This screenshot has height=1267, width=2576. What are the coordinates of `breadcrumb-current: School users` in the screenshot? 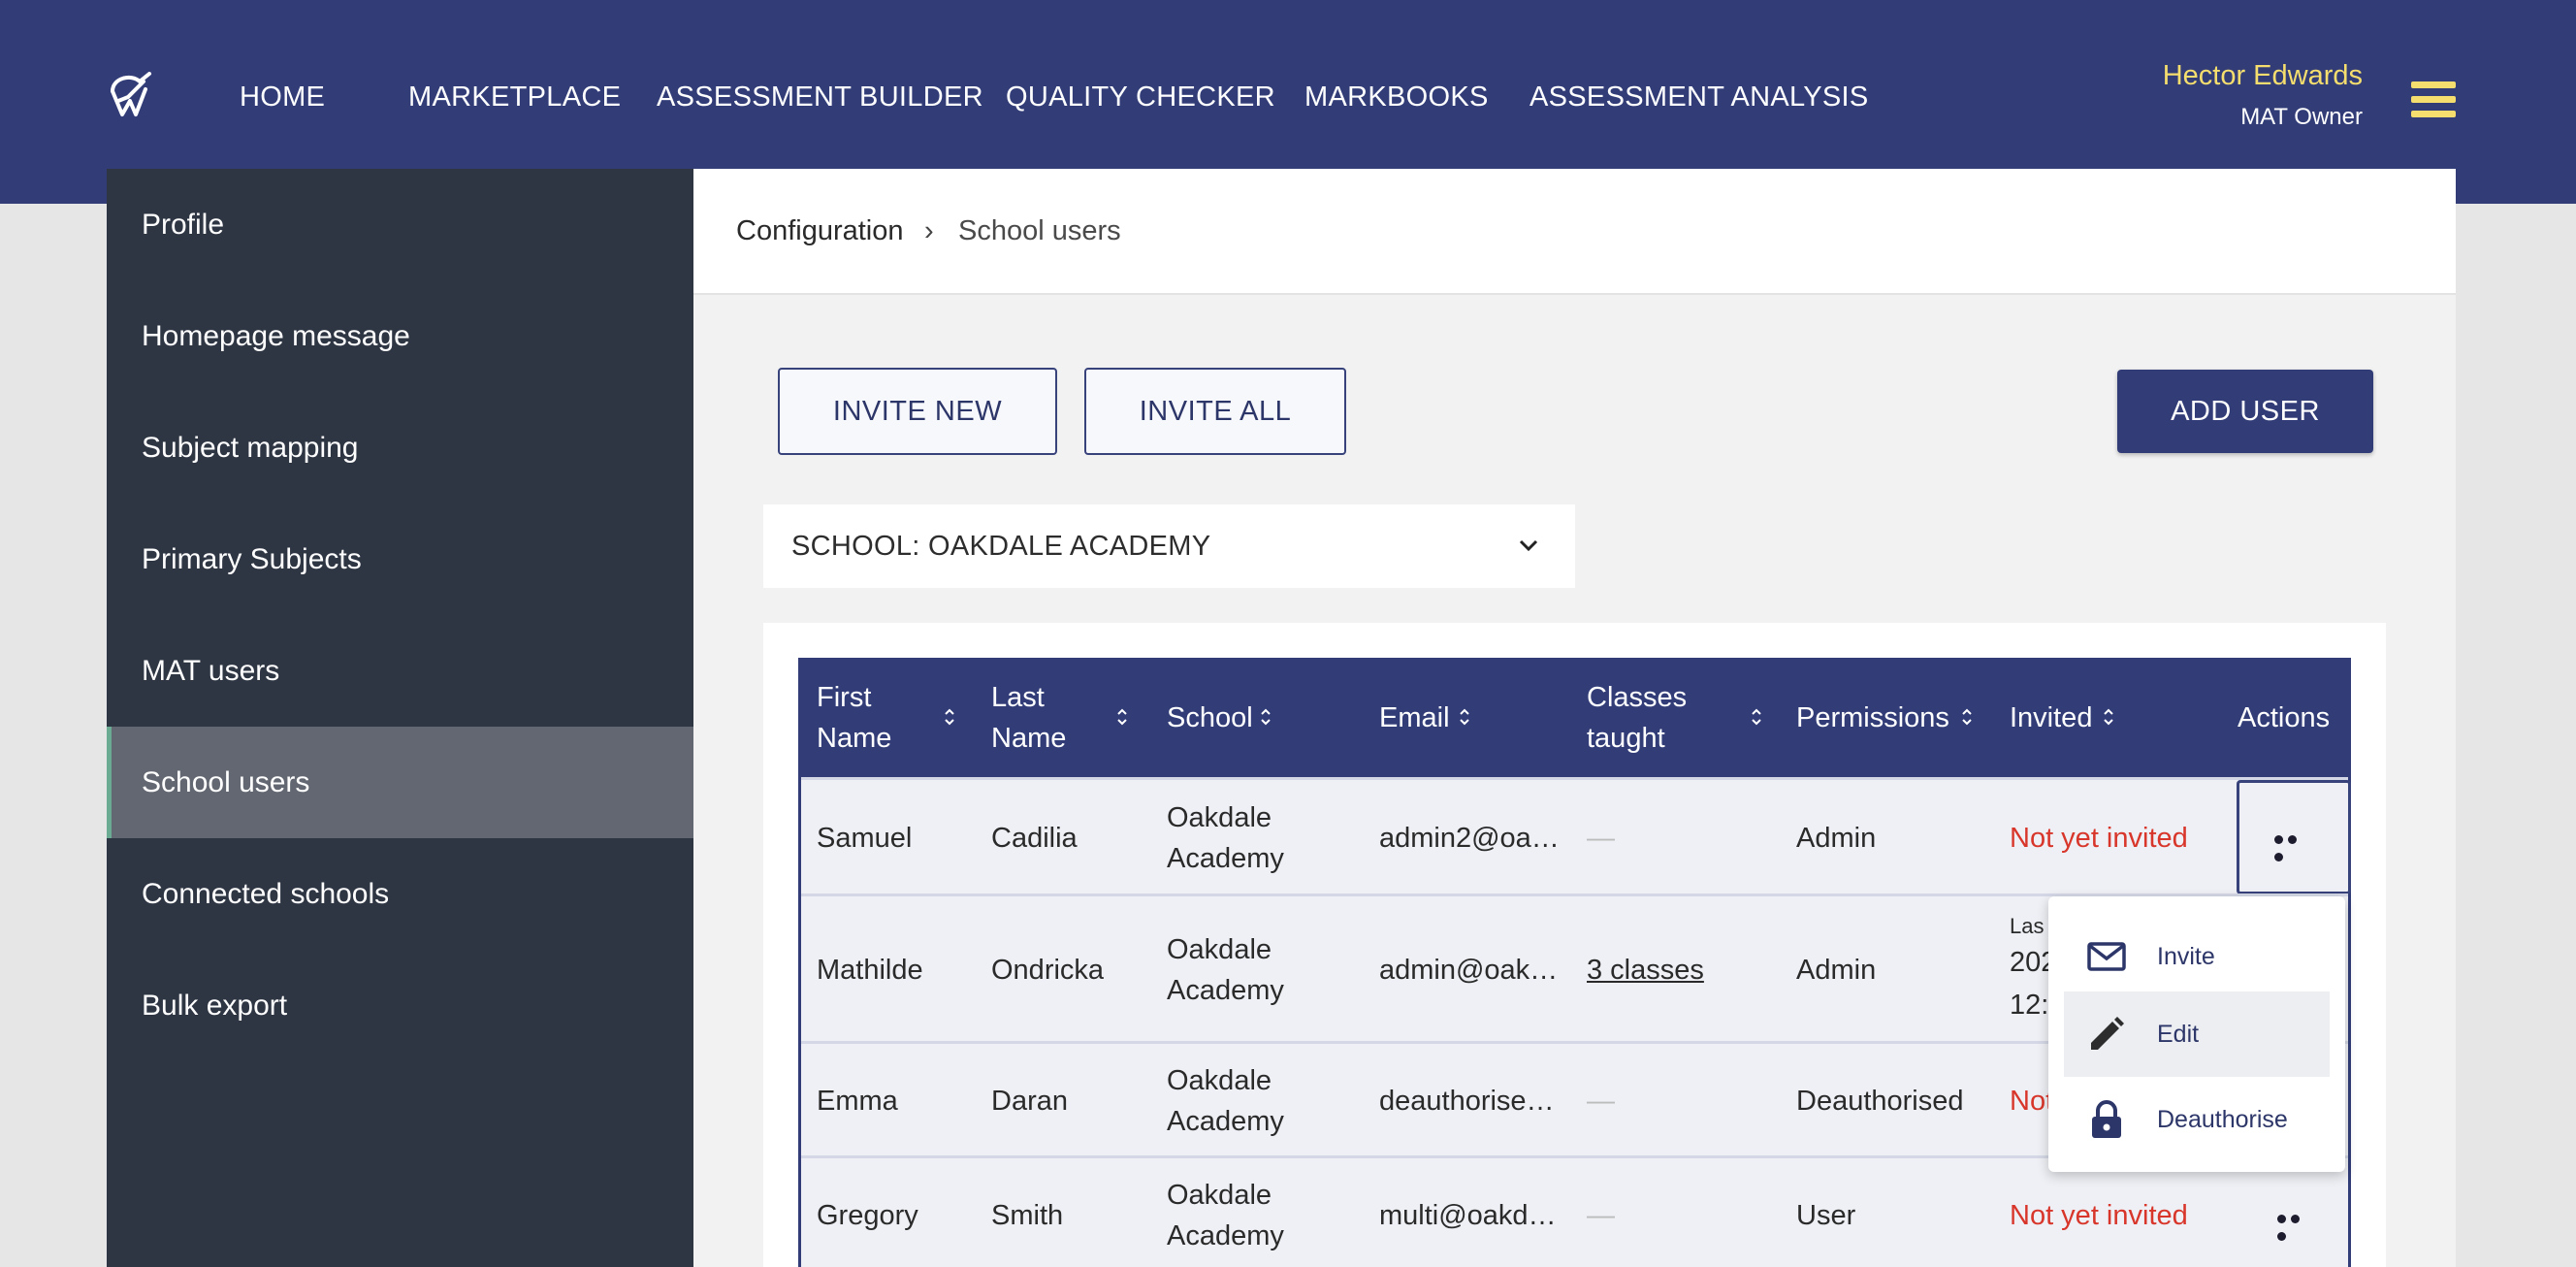 It's located at (1039, 230).